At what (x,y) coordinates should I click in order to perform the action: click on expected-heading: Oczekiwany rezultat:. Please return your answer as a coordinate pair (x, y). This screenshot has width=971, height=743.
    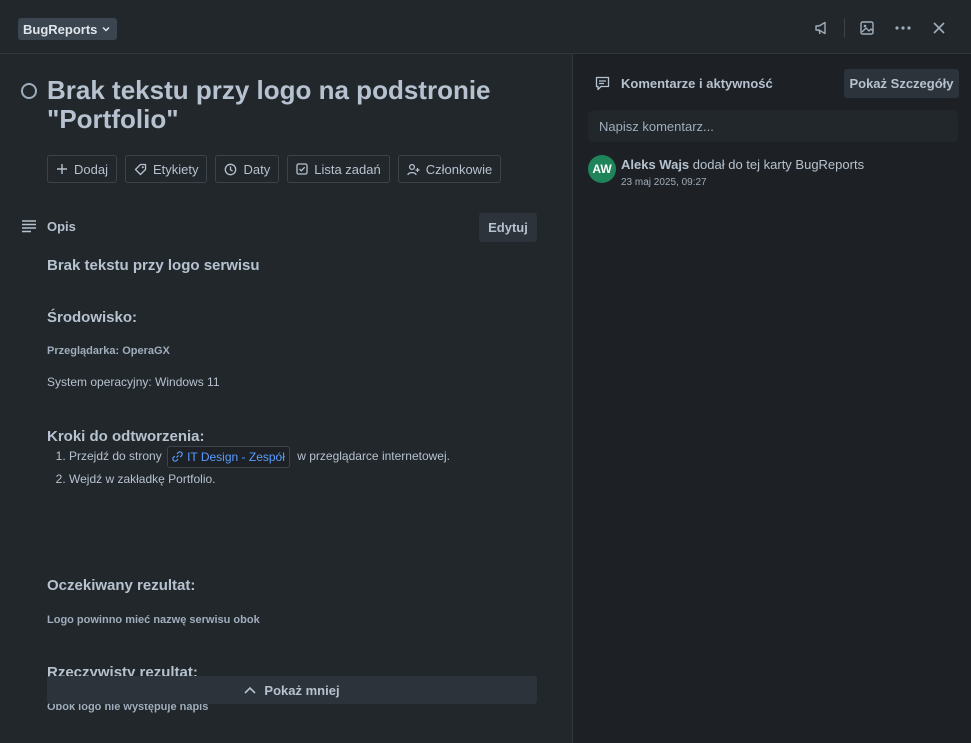
    Looking at the image, I should click on (121, 585).